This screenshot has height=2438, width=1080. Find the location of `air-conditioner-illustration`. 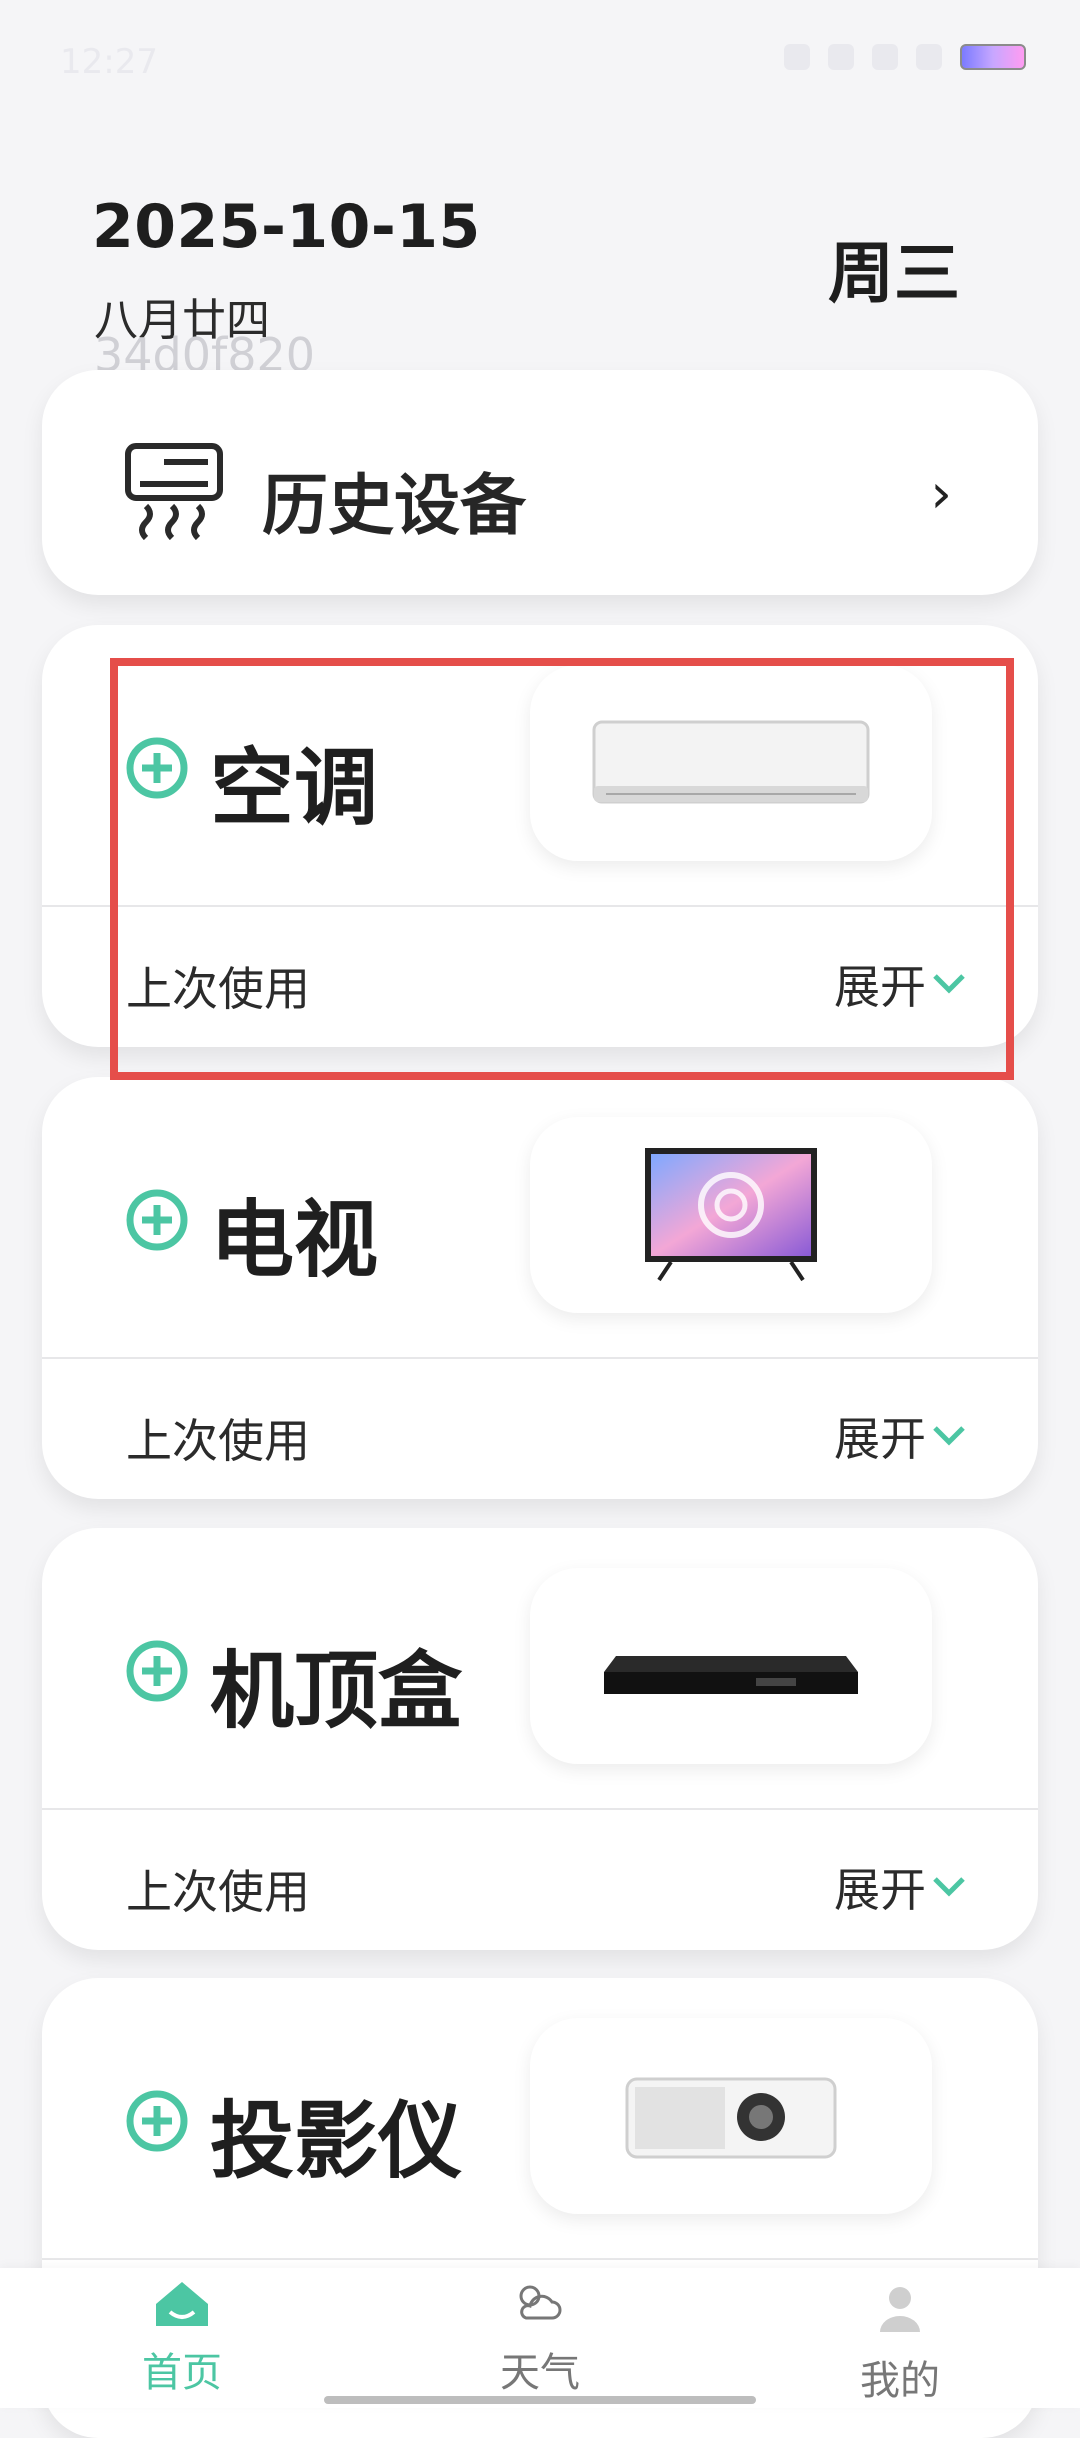

air-conditioner-illustration is located at coordinates (731, 762).